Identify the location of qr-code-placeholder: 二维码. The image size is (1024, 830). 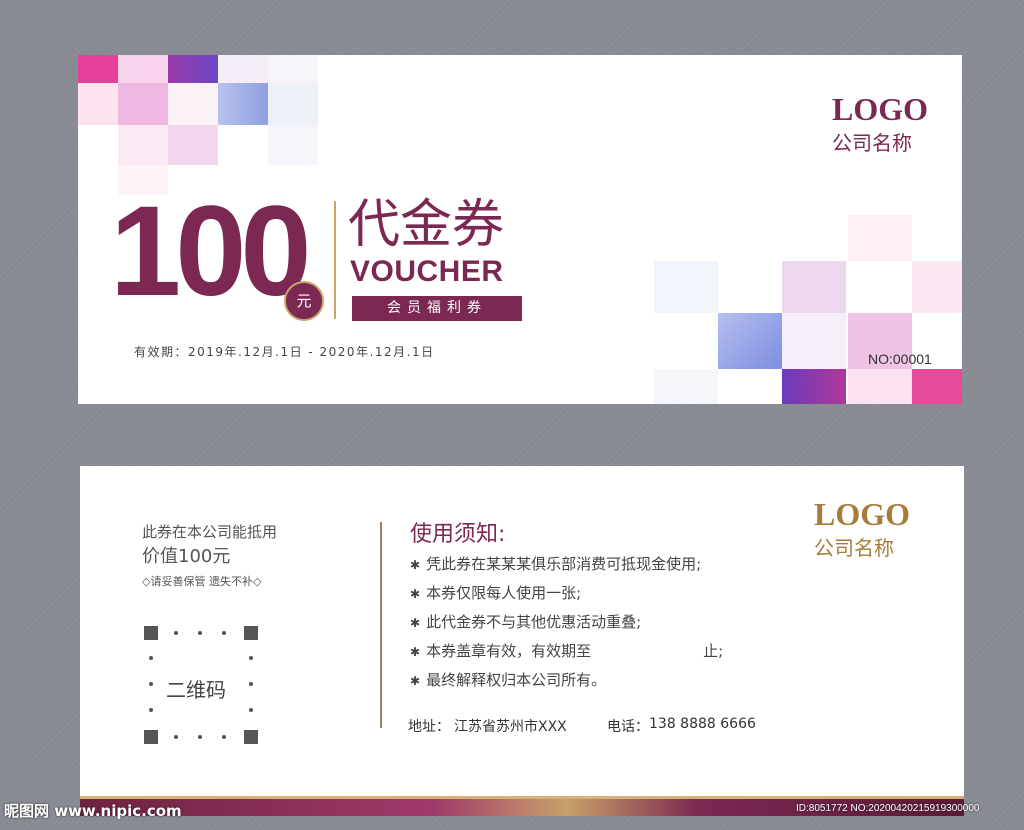
(201, 685).